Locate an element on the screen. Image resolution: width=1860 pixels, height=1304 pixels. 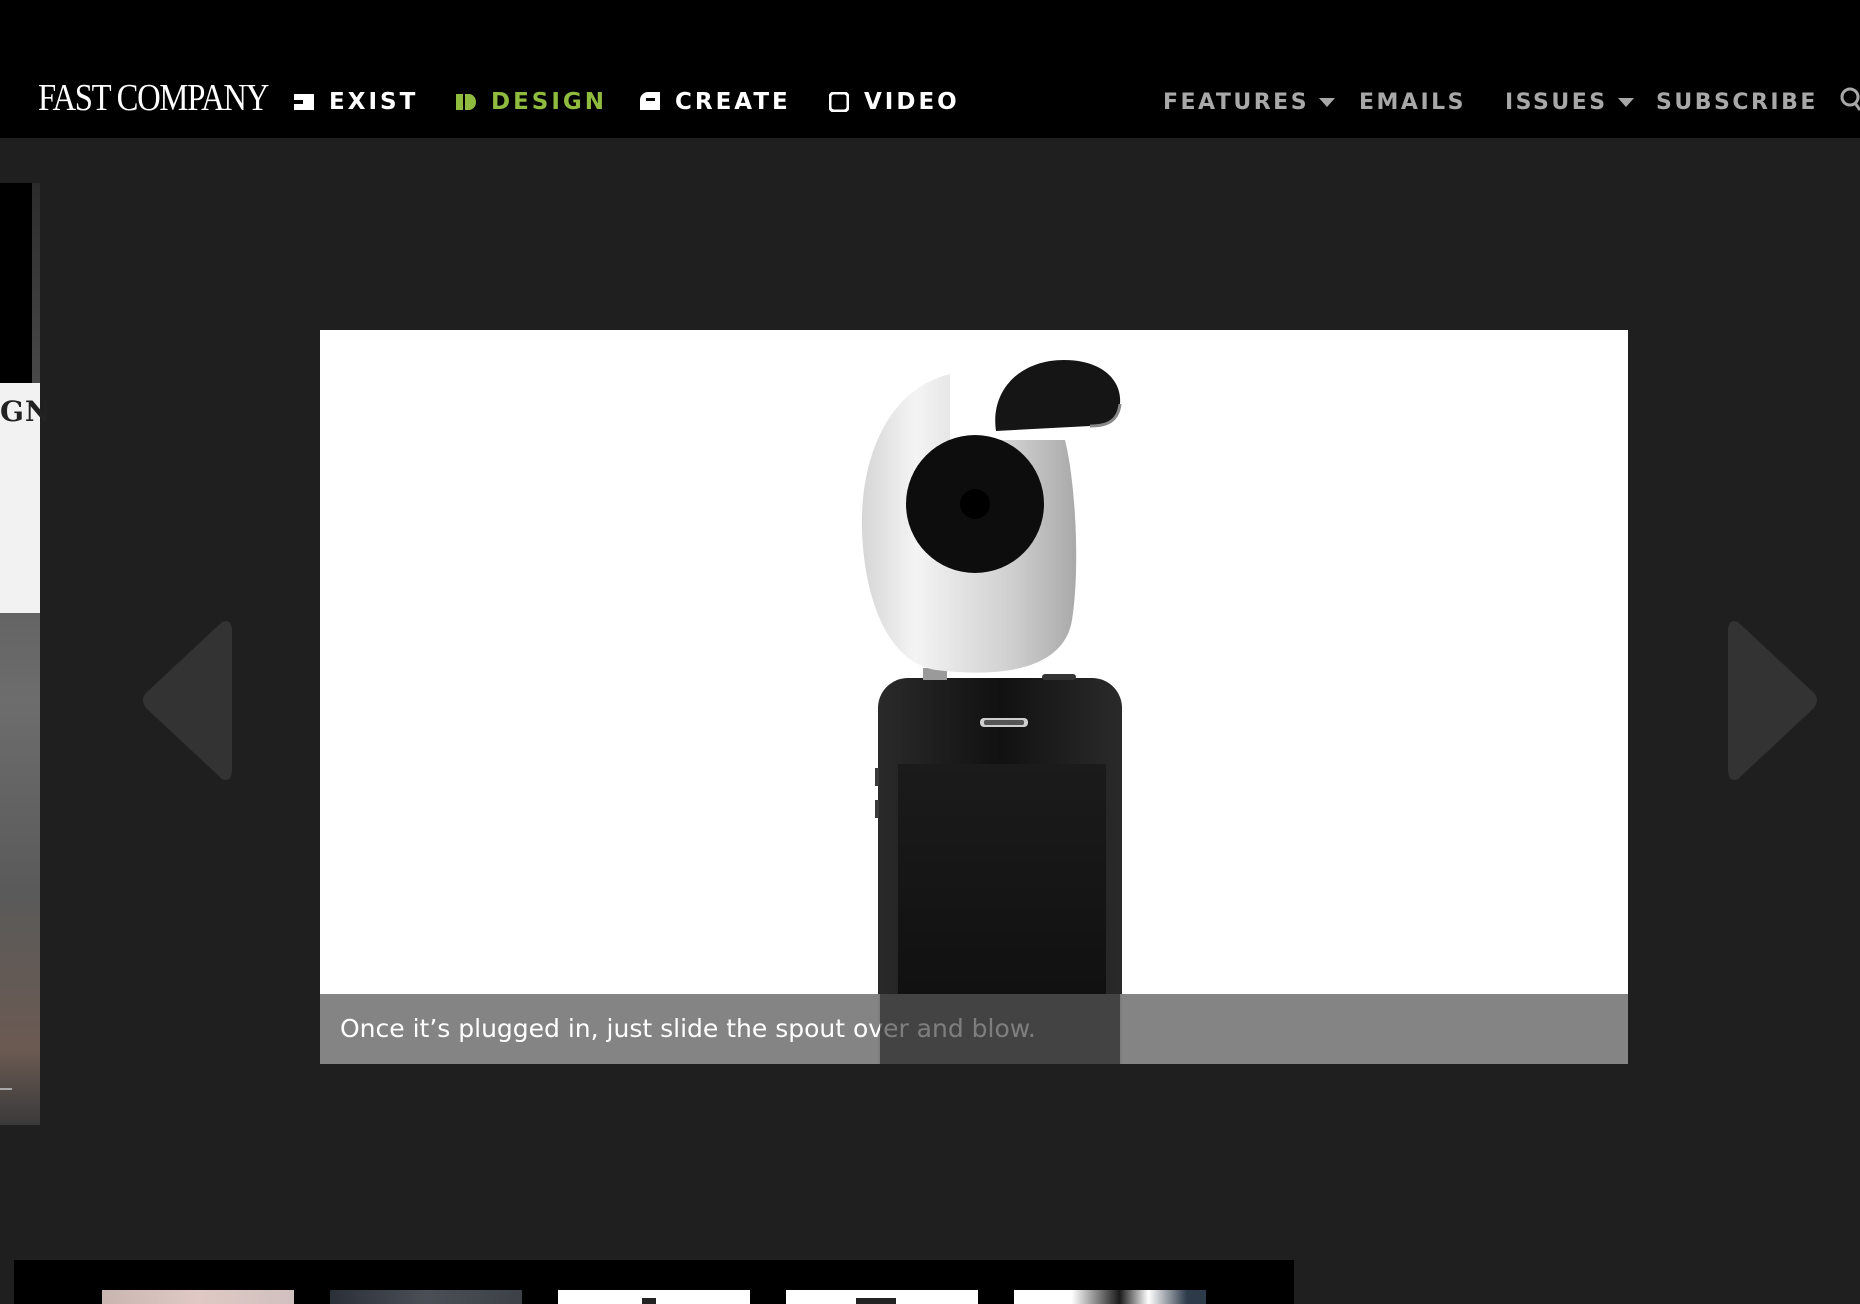
nav-item-design: DESIGN is located at coordinates (531, 102).